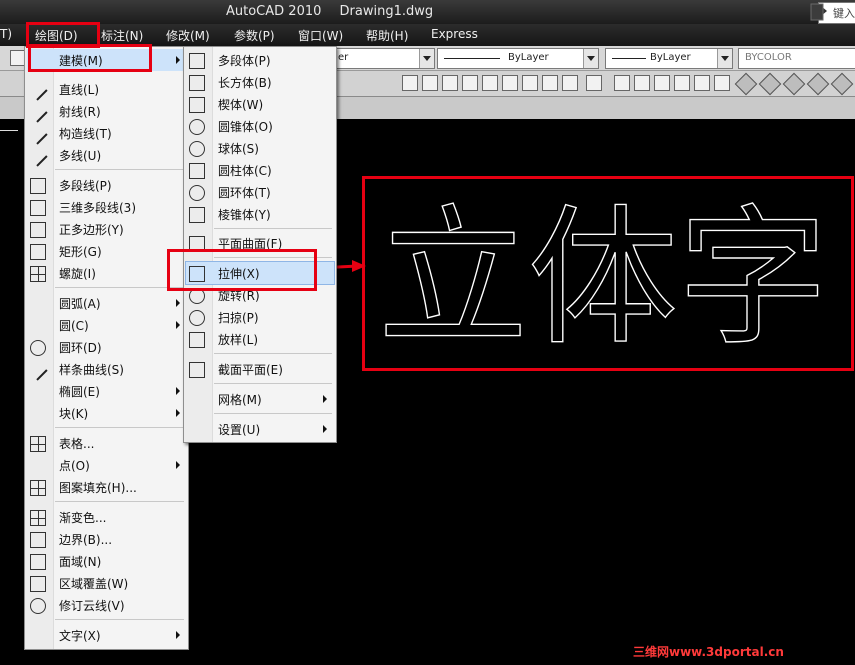 Image resolution: width=855 pixels, height=665 pixels. What do you see at coordinates (245, 127) in the screenshot?
I see `menu-item-label: 圆锥体(O)` at bounding box center [245, 127].